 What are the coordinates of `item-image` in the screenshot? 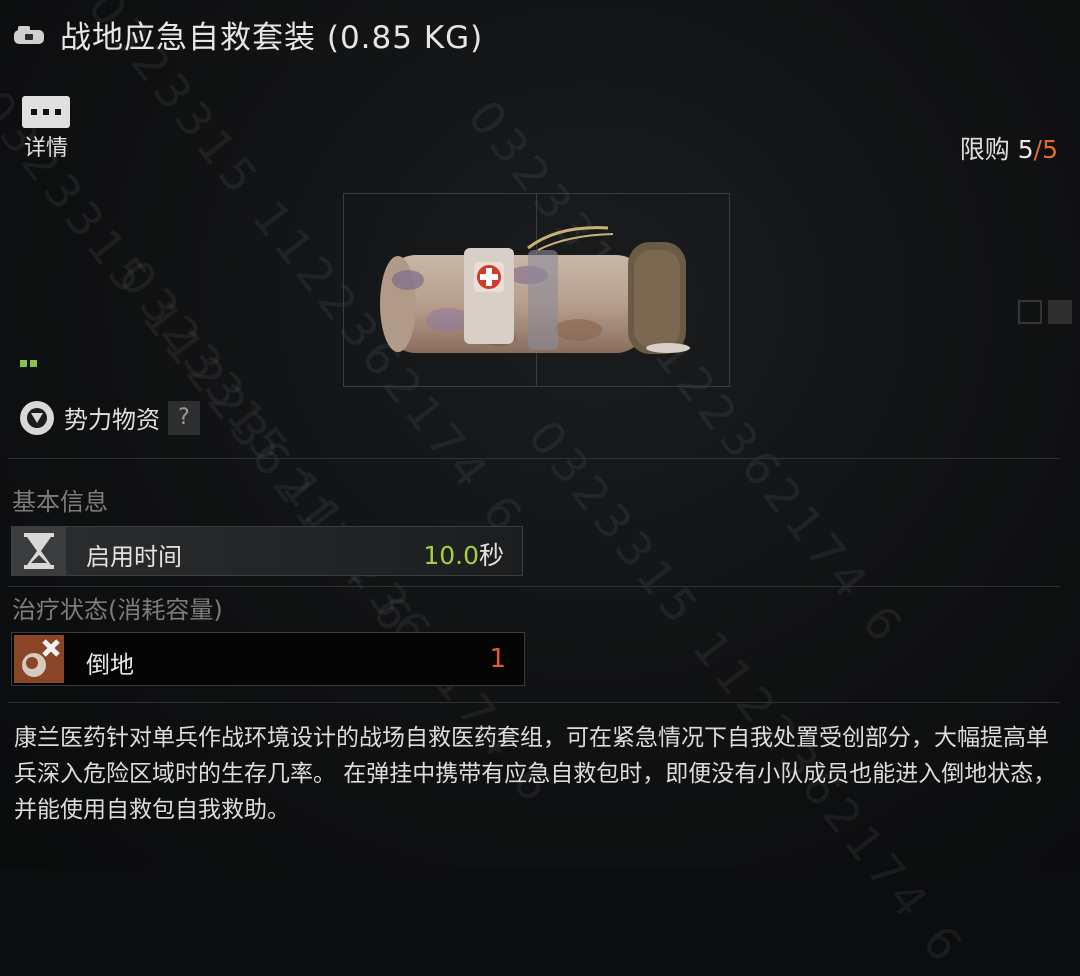 It's located at (535, 290).